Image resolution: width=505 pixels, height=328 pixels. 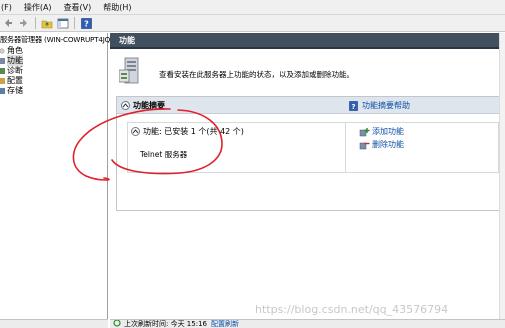 I want to click on tree-item-storage: 存储, so click(x=11, y=90).